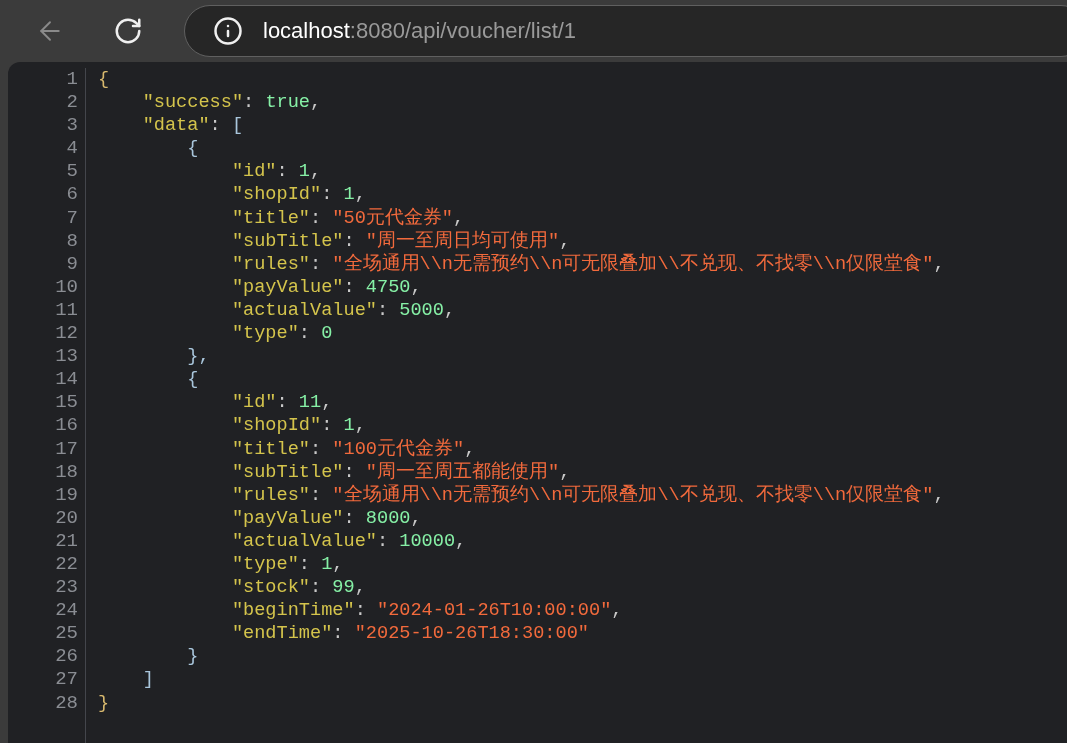 The height and width of the screenshot is (743, 1067). I want to click on line-number: 13, so click(66, 357).